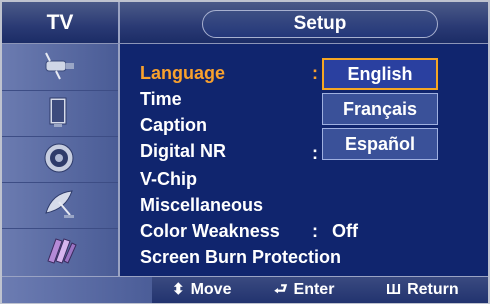  Describe the element at coordinates (201, 205) in the screenshot. I see `menu-item-miscellaneous: Miscellaneous` at that location.